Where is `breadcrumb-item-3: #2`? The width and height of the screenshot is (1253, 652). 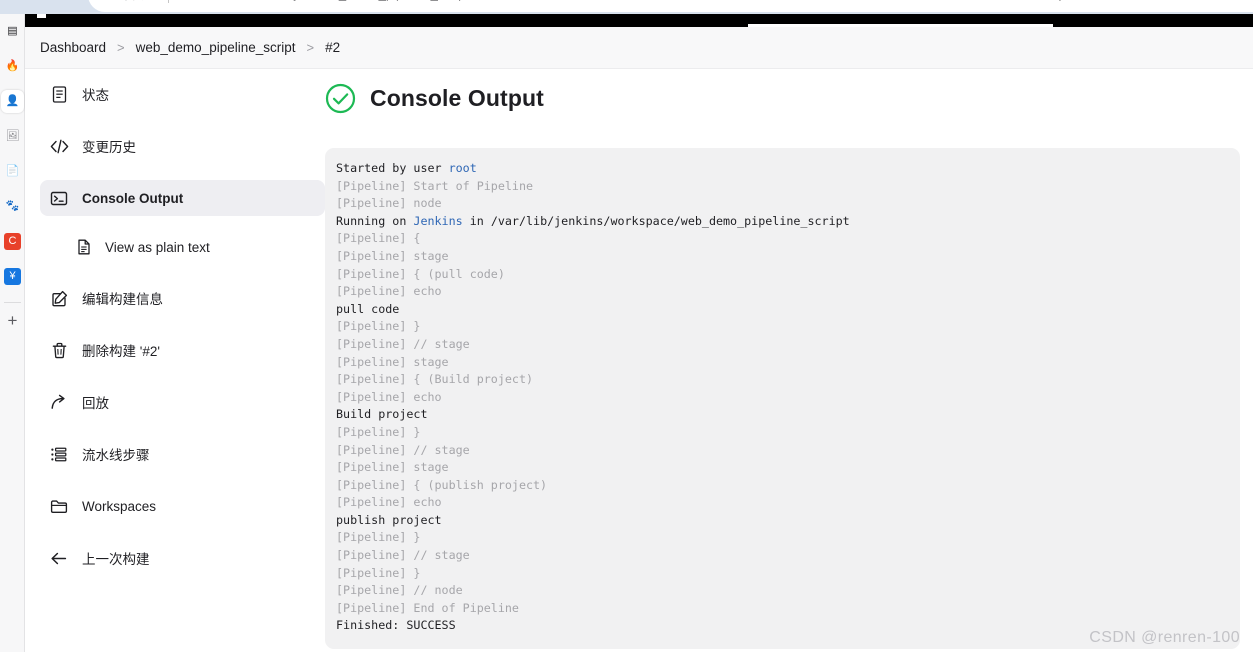 breadcrumb-item-3: #2 is located at coordinates (333, 47).